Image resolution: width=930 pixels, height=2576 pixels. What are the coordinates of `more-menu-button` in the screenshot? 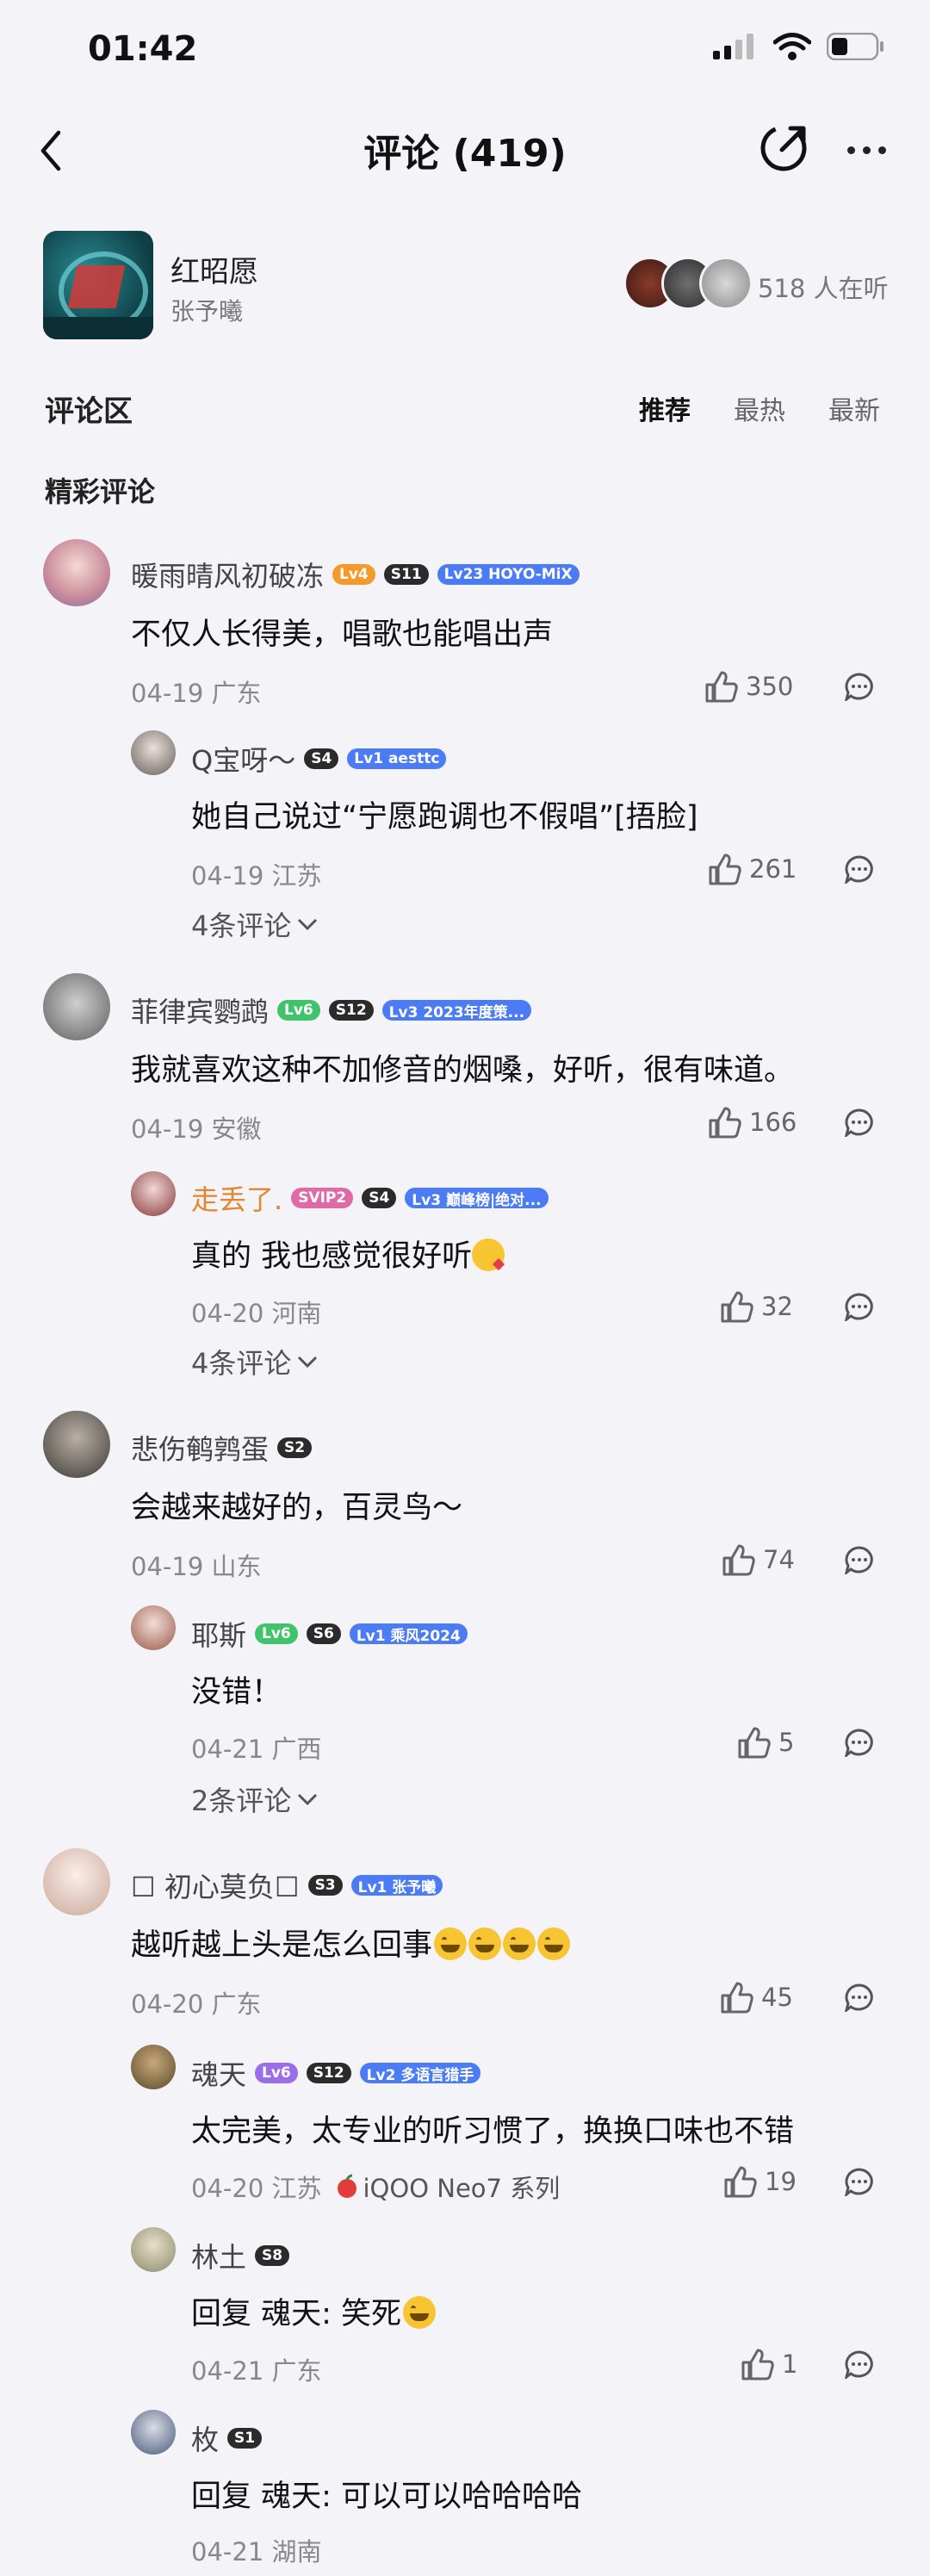 It's located at (867, 150).